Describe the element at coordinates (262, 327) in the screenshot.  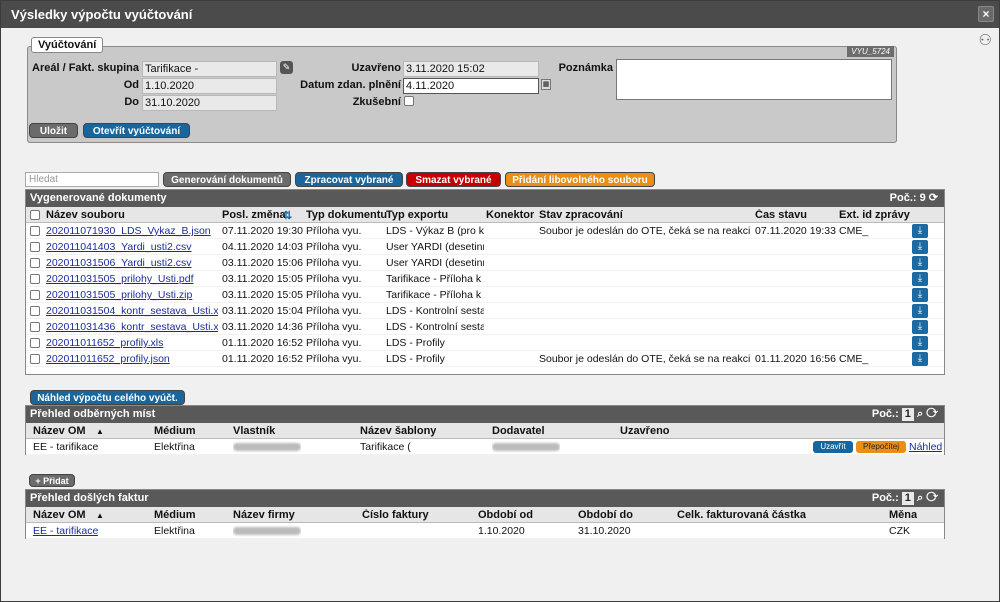
I see `doc-changed: 03.11.2020 14:36` at that location.